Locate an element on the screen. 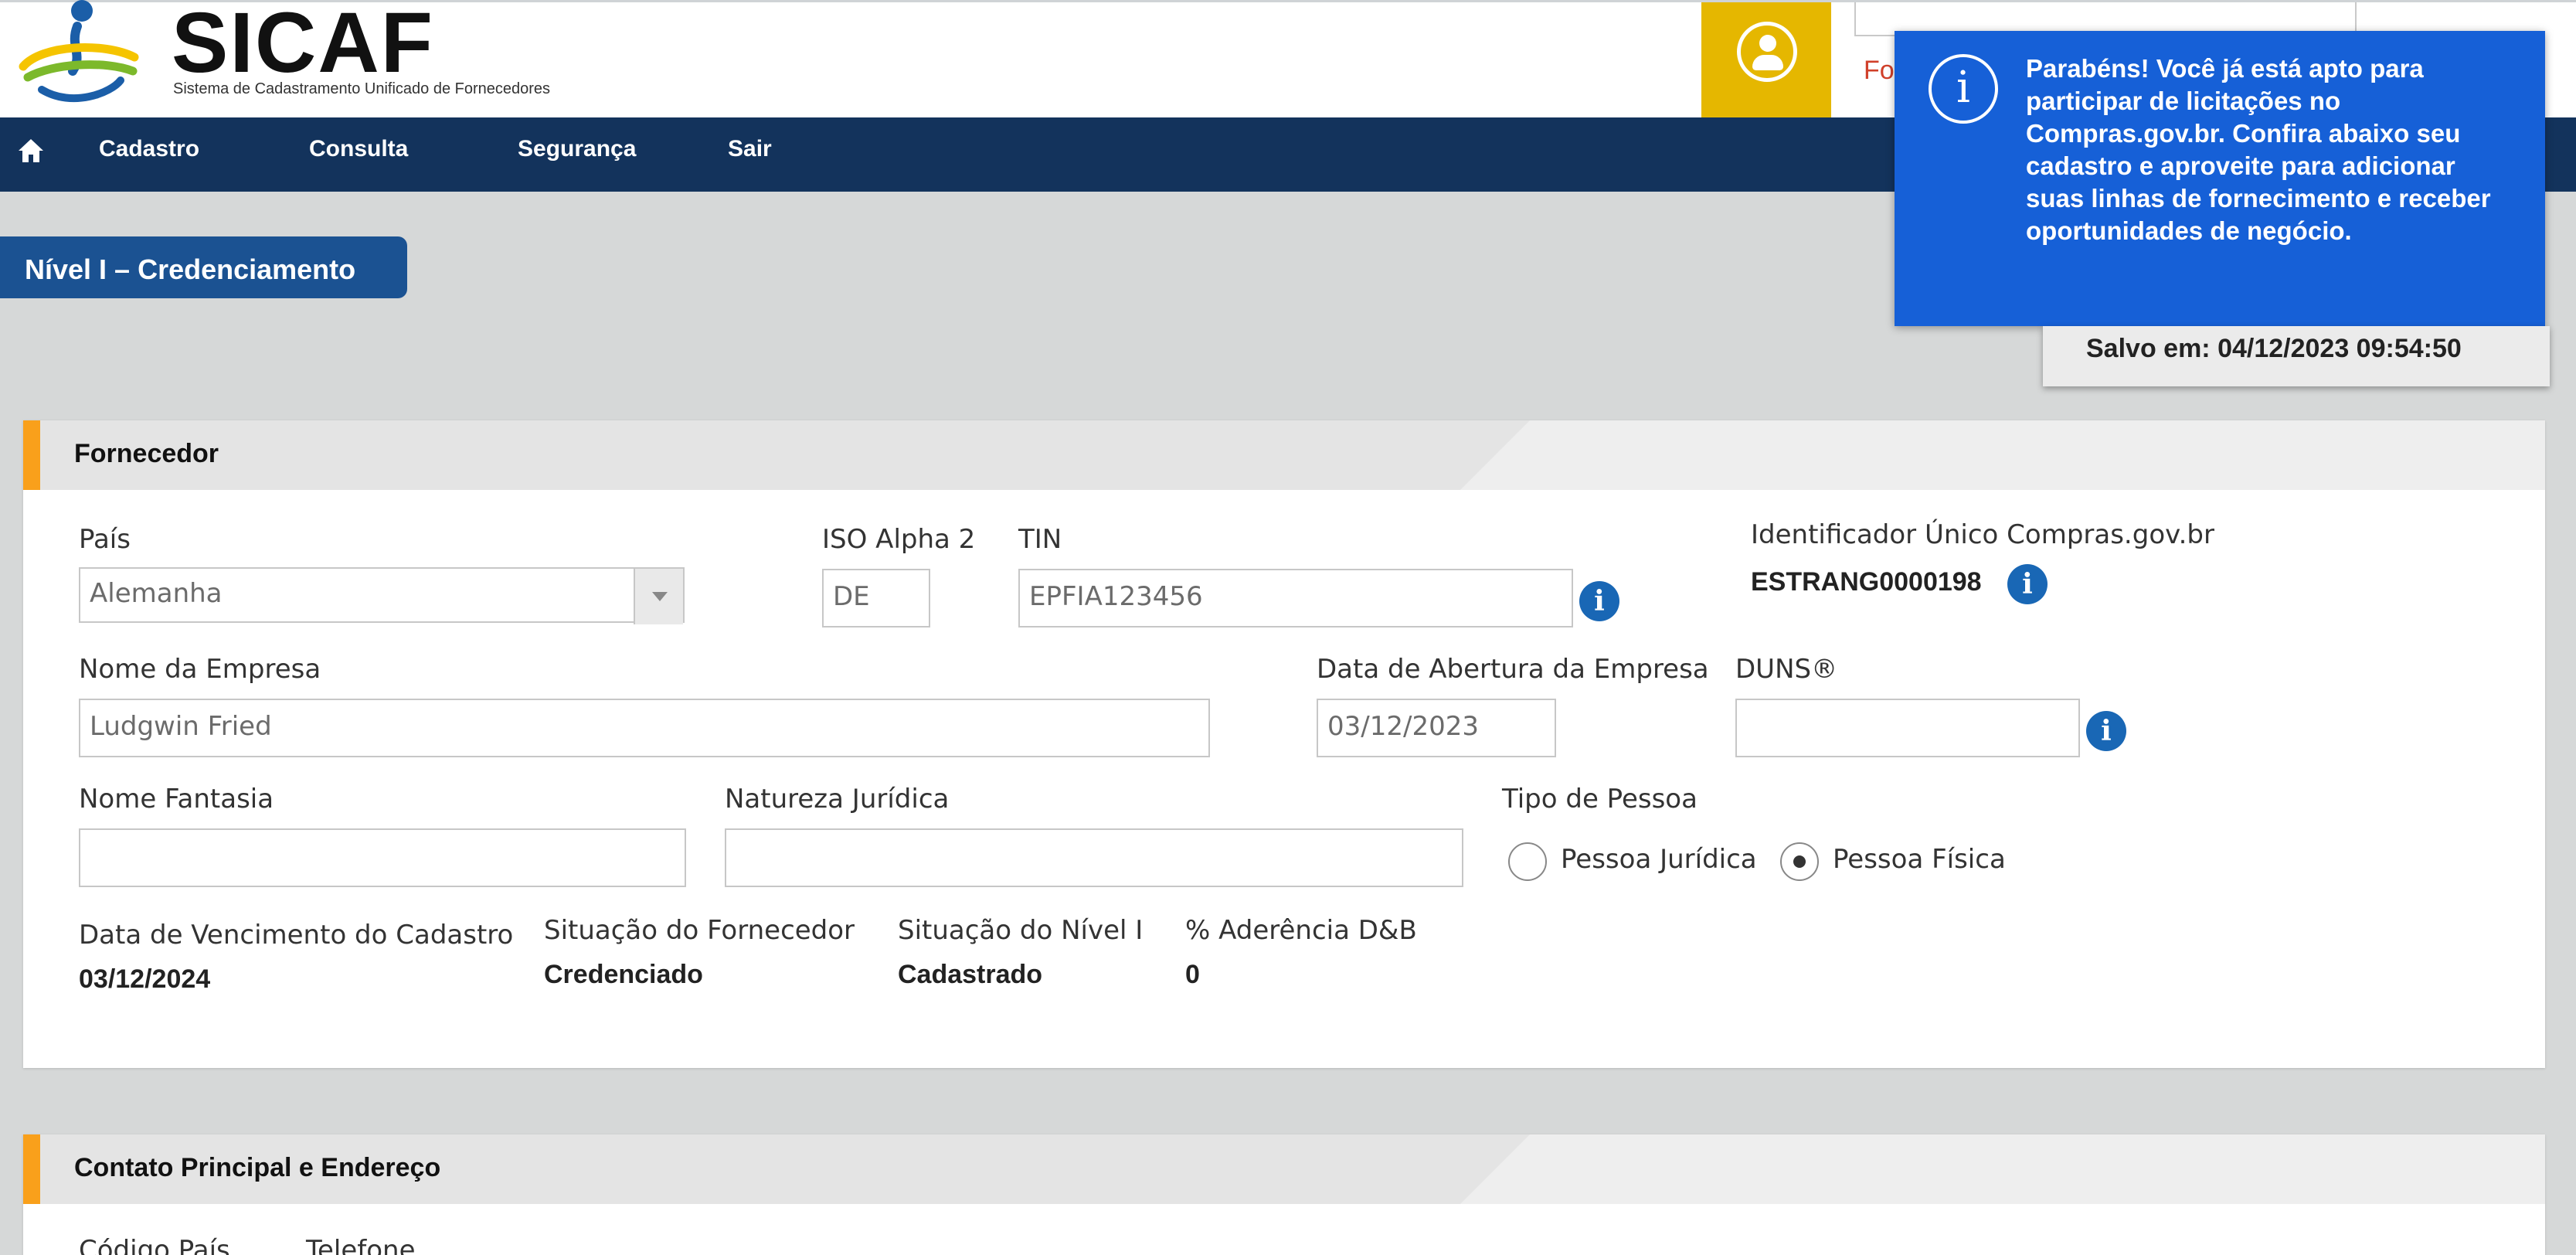 This screenshot has width=2576, height=1255. chevron-down-icon is located at coordinates (658, 596).